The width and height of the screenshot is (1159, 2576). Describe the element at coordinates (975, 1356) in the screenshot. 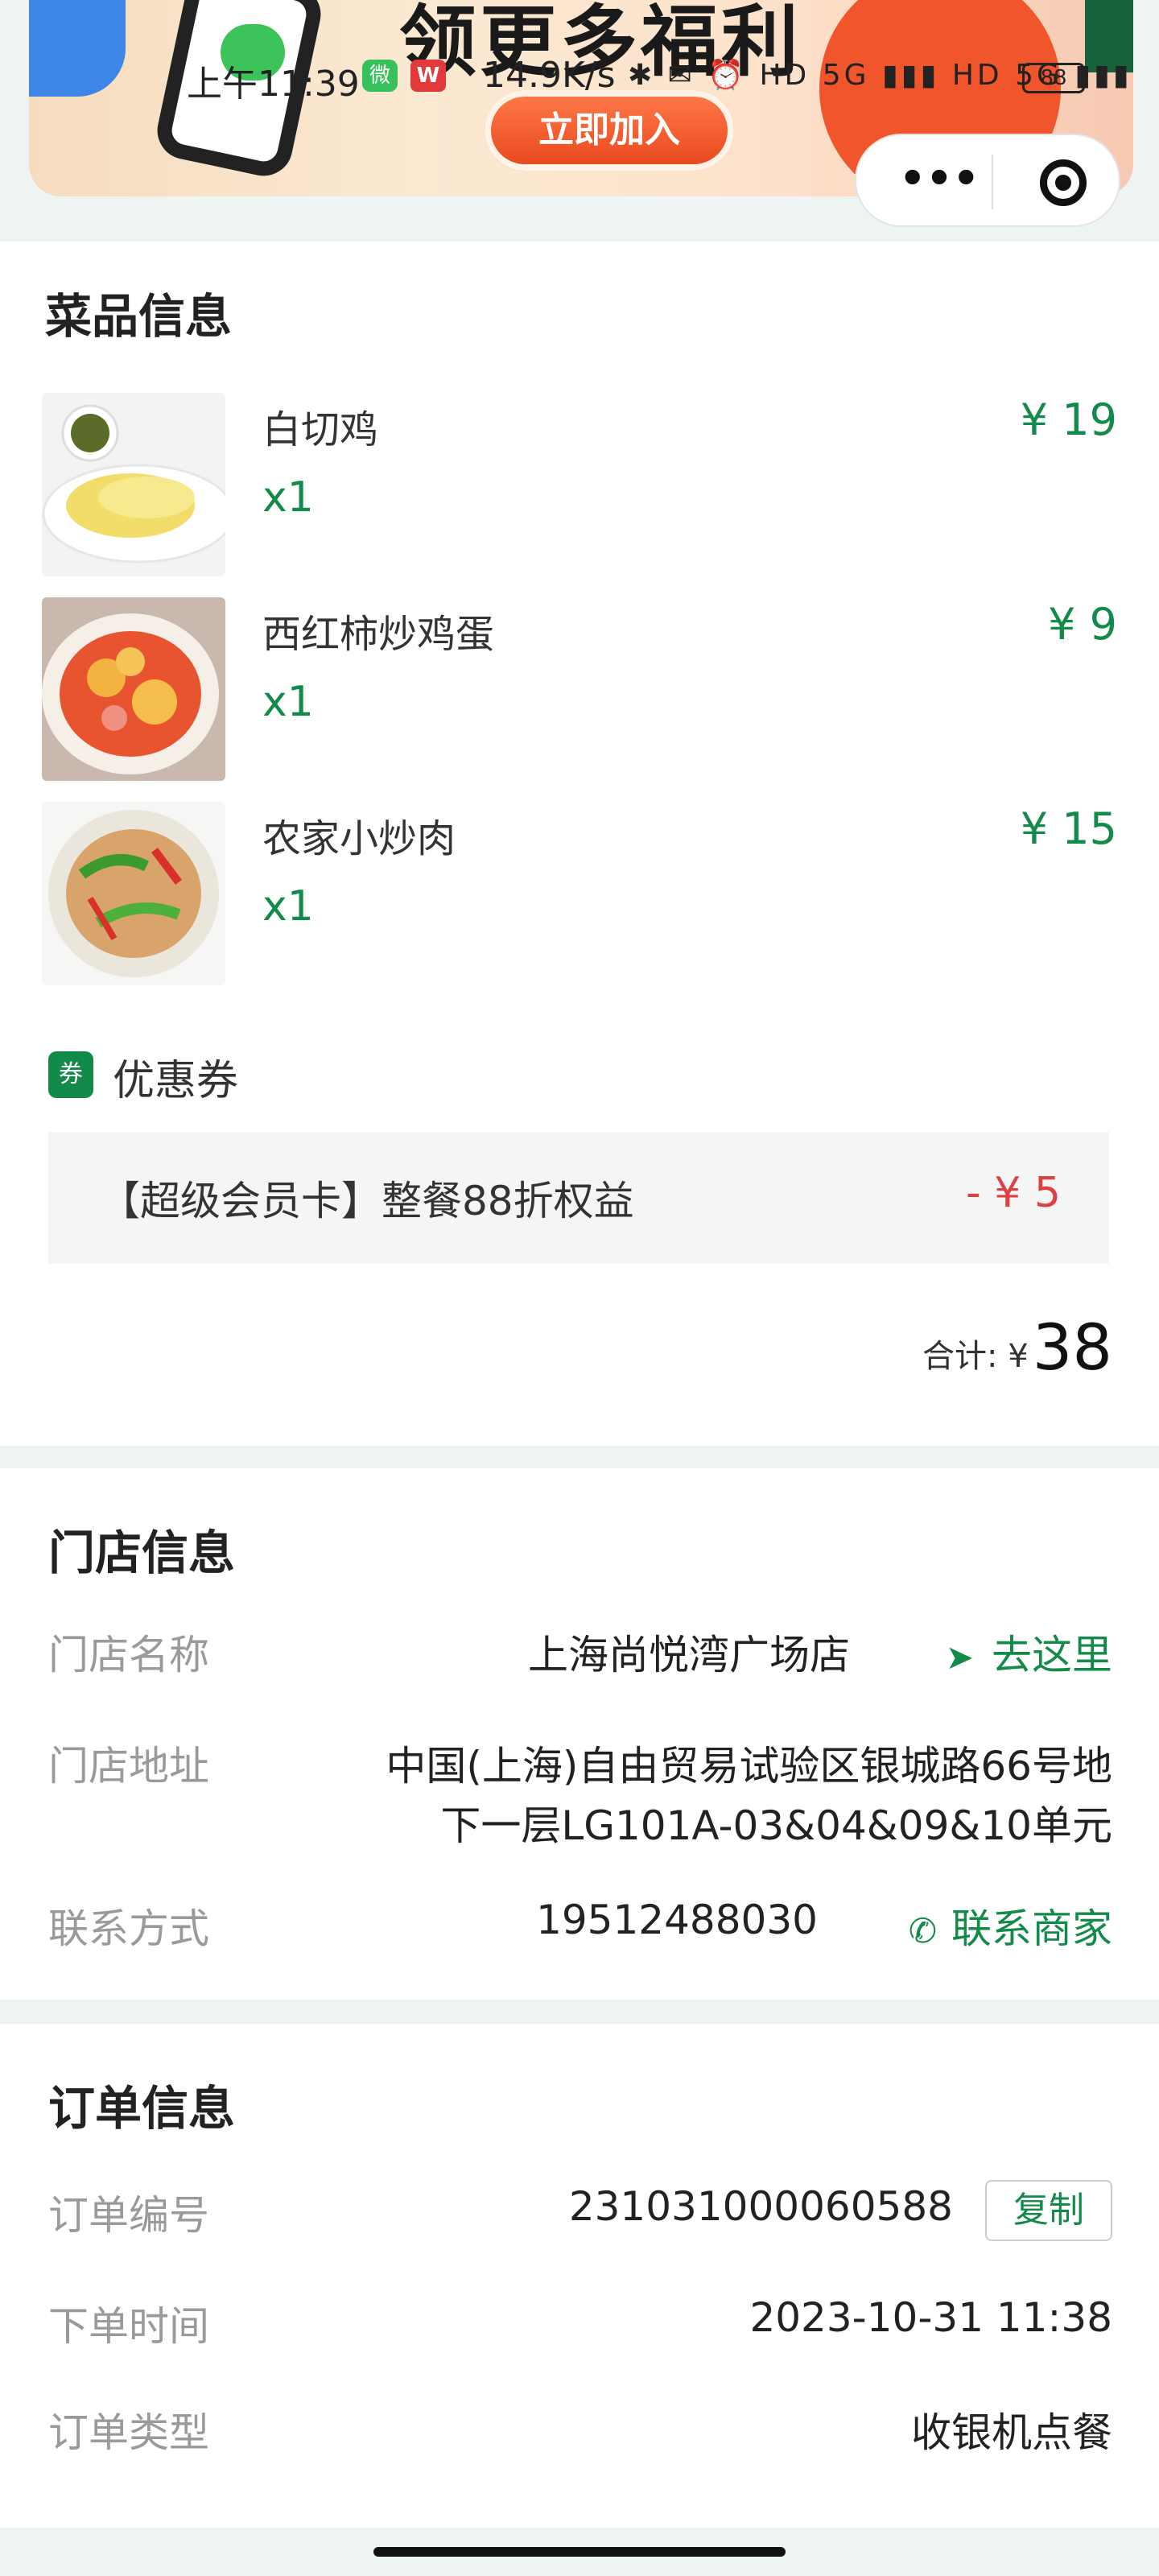

I see `total-label: 合计: ¥` at that location.